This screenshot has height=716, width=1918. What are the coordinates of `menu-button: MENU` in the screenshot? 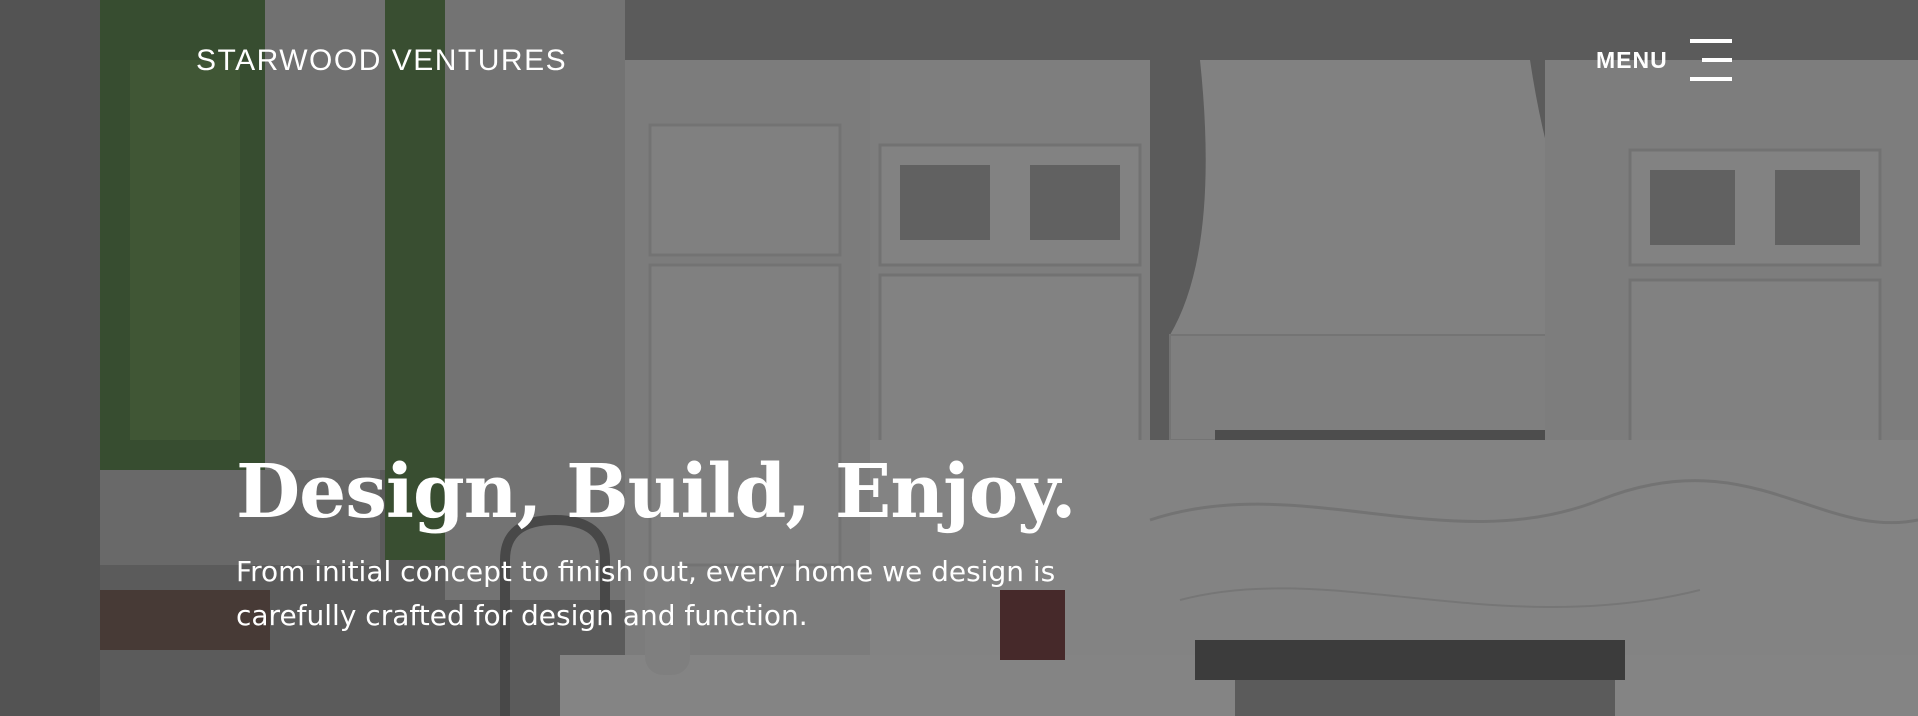 It's located at (1664, 60).